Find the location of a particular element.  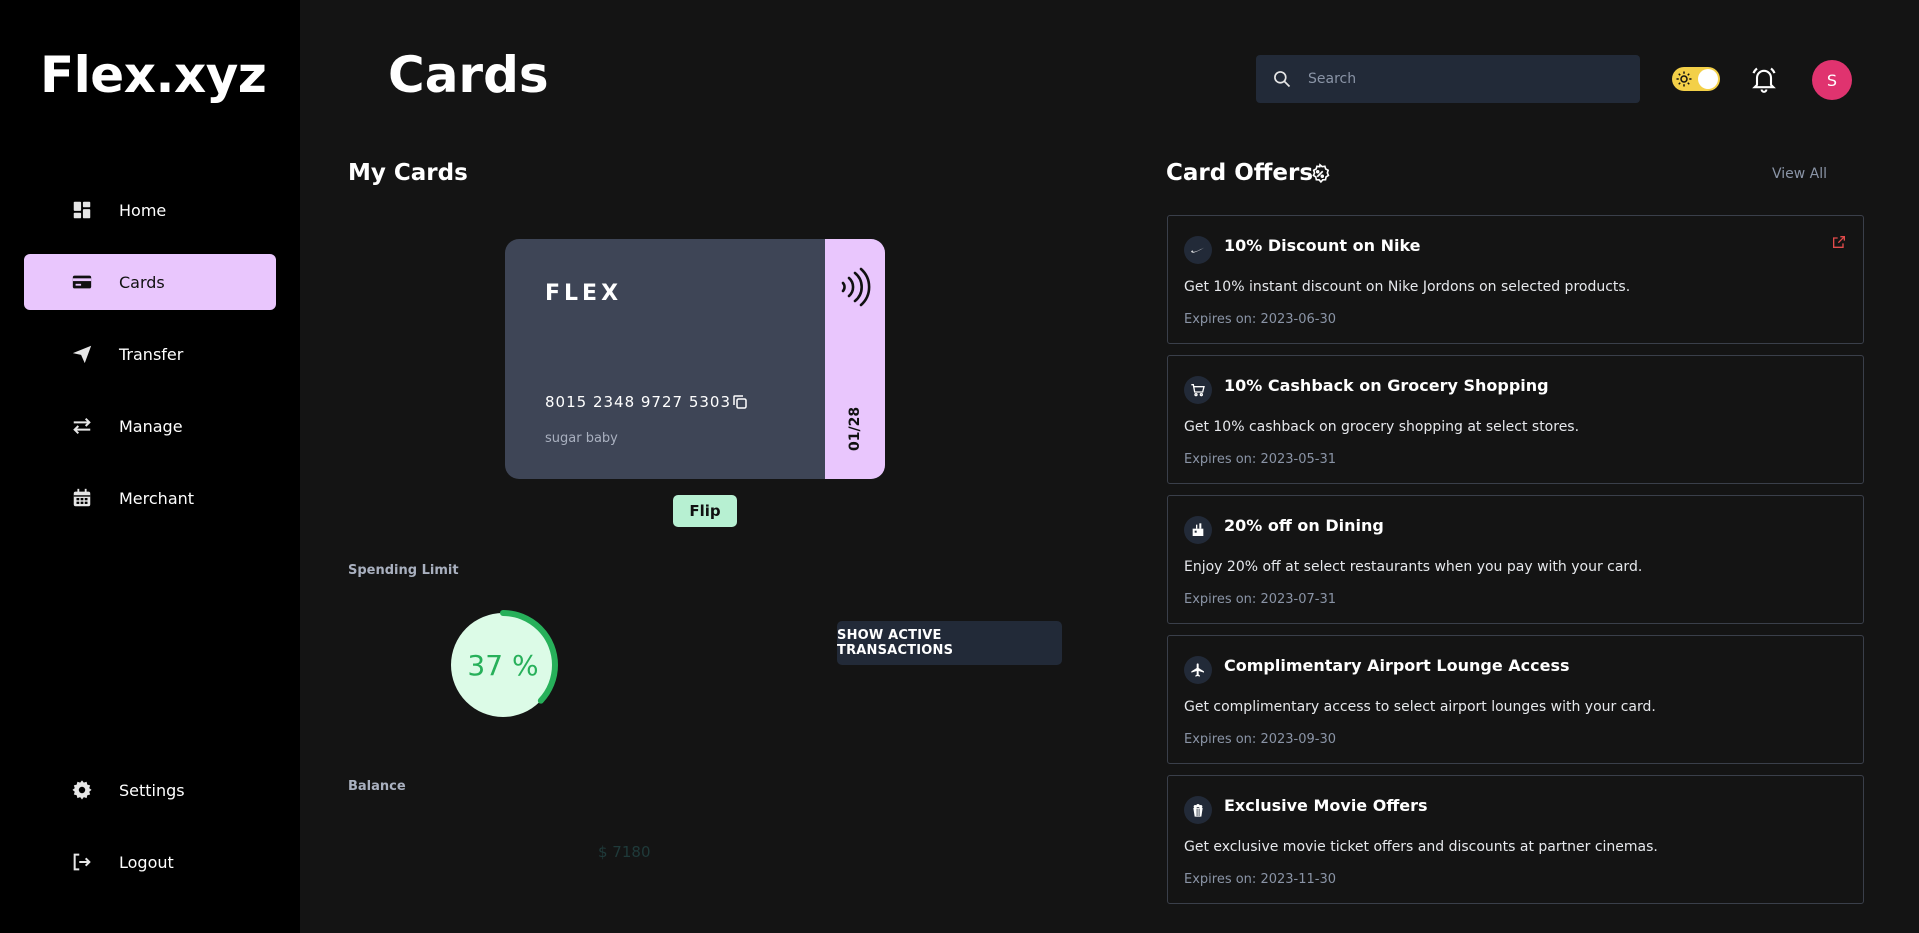

nike-swoosh-icon is located at coordinates (1198, 250).